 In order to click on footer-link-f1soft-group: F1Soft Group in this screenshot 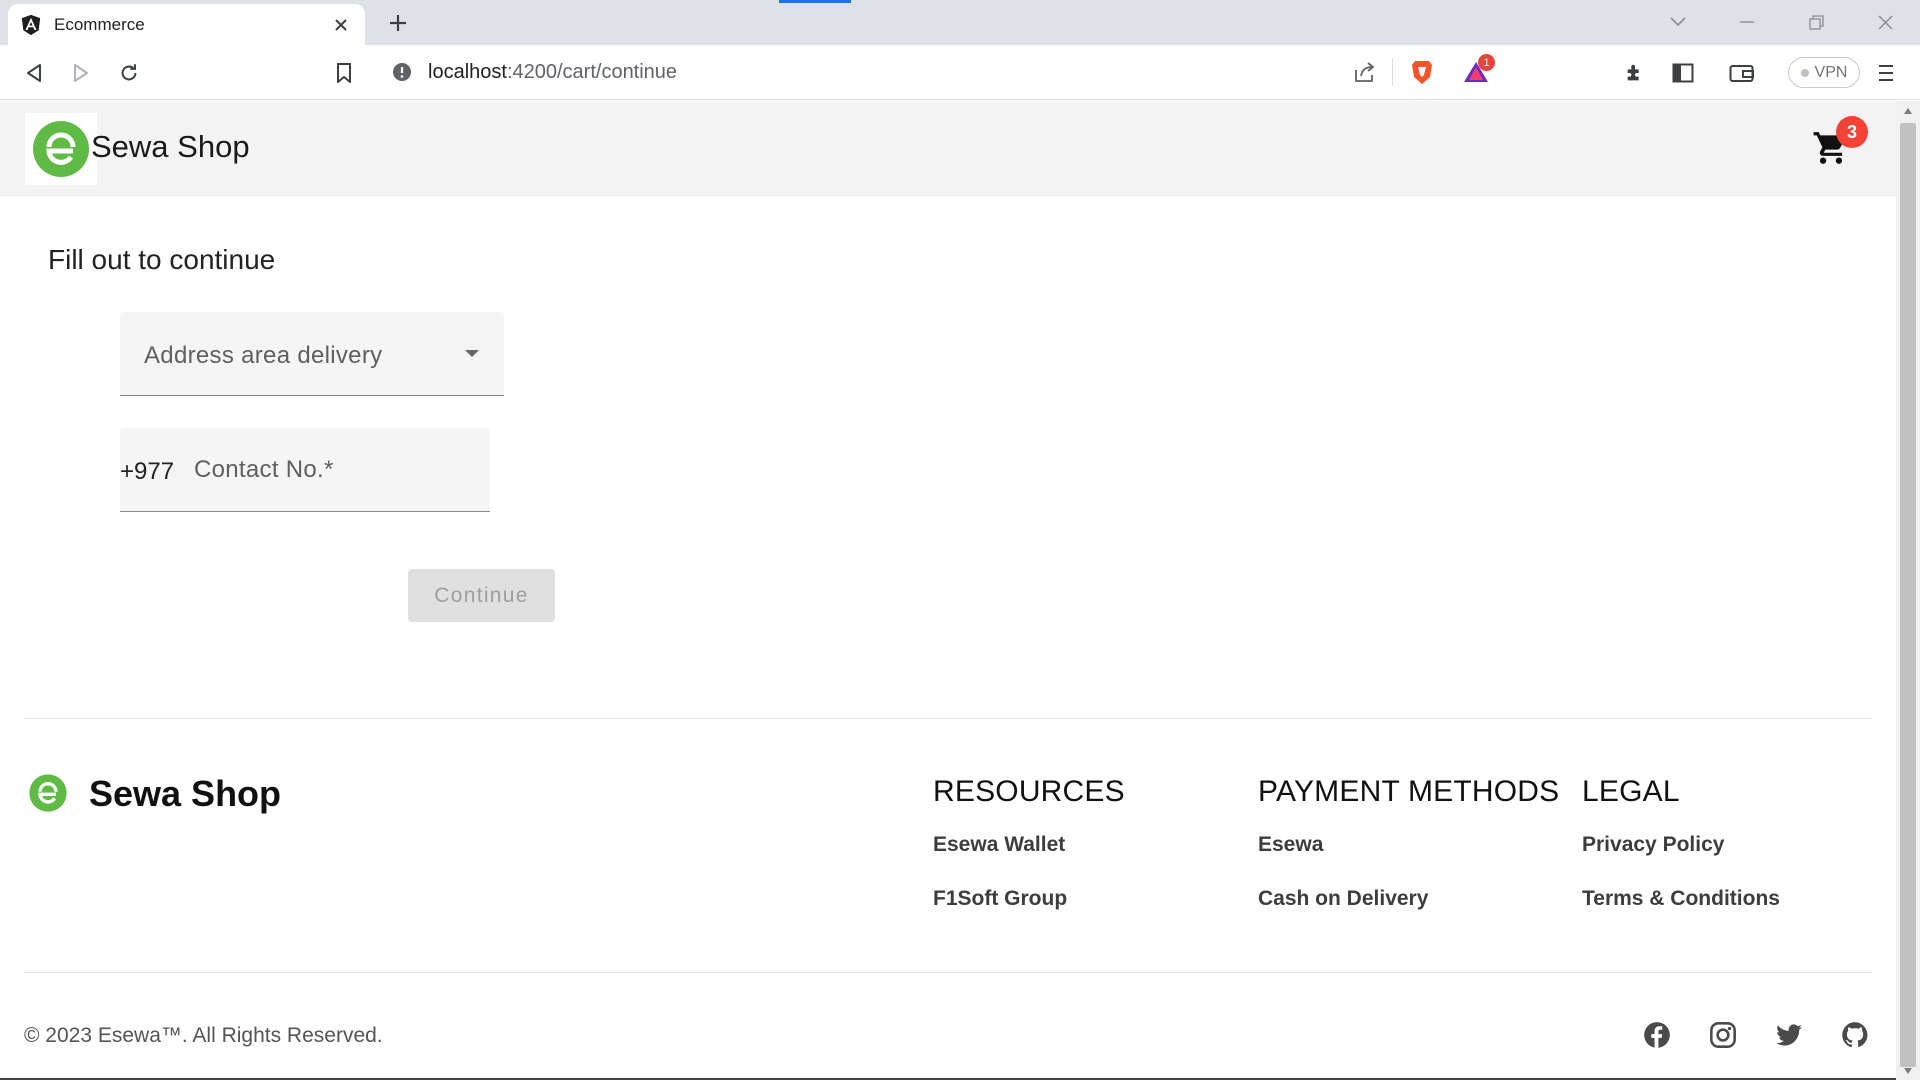, I will do `click(1000, 899)`.